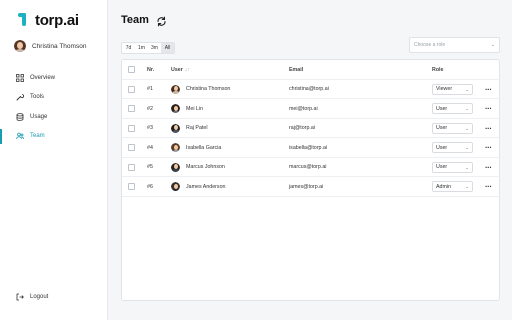 The height and width of the screenshot is (320, 512). I want to click on row-user: Mei Lin, so click(187, 109).